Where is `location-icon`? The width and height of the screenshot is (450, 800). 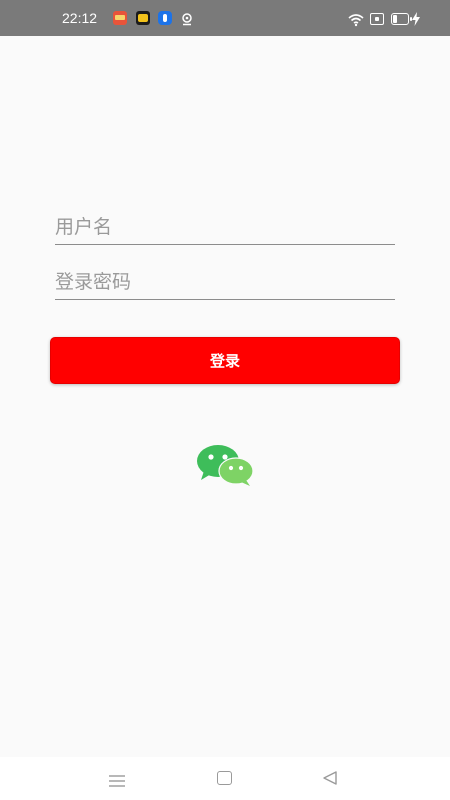 location-icon is located at coordinates (187, 18).